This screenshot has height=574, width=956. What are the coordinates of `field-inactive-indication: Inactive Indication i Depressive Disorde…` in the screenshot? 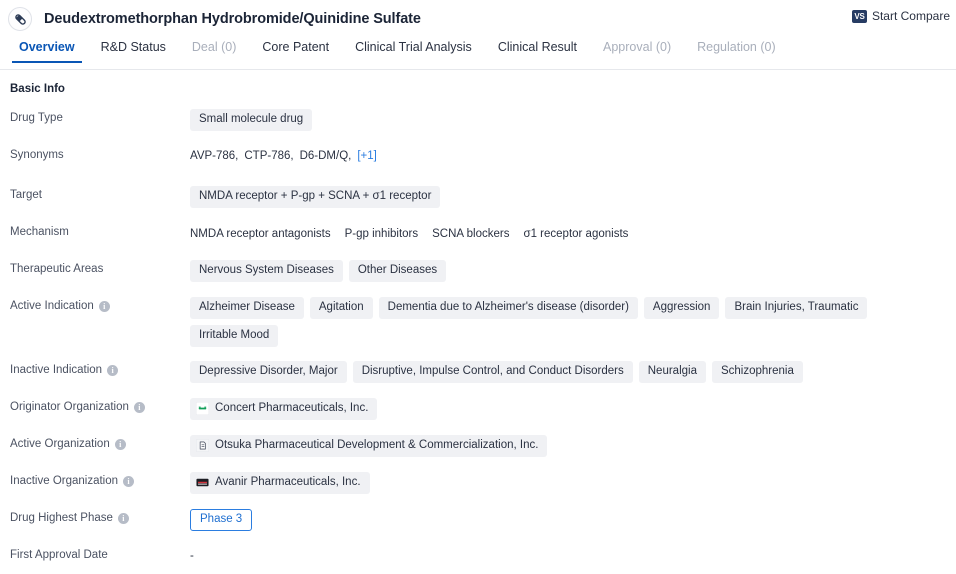 It's located at (483, 372).